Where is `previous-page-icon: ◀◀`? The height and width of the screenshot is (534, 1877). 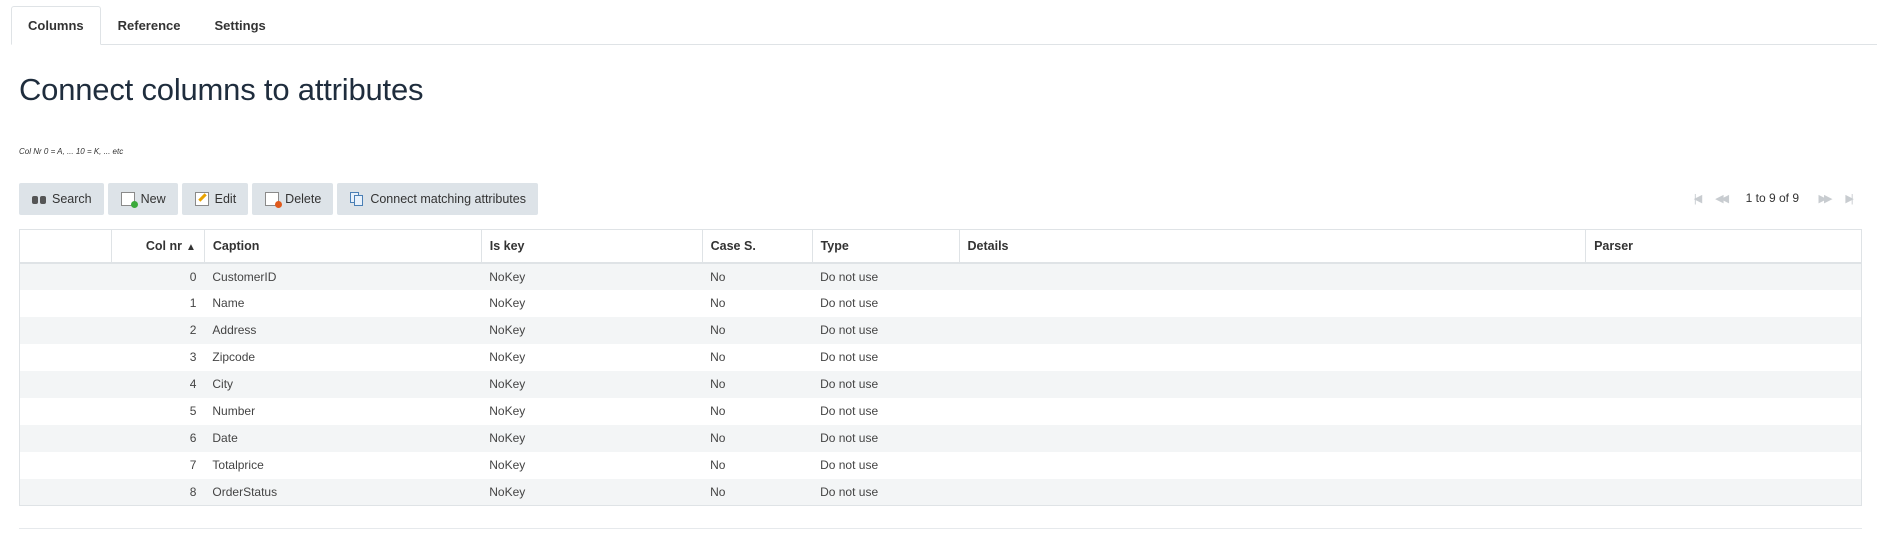
previous-page-icon: ◀◀ is located at coordinates (1721, 198).